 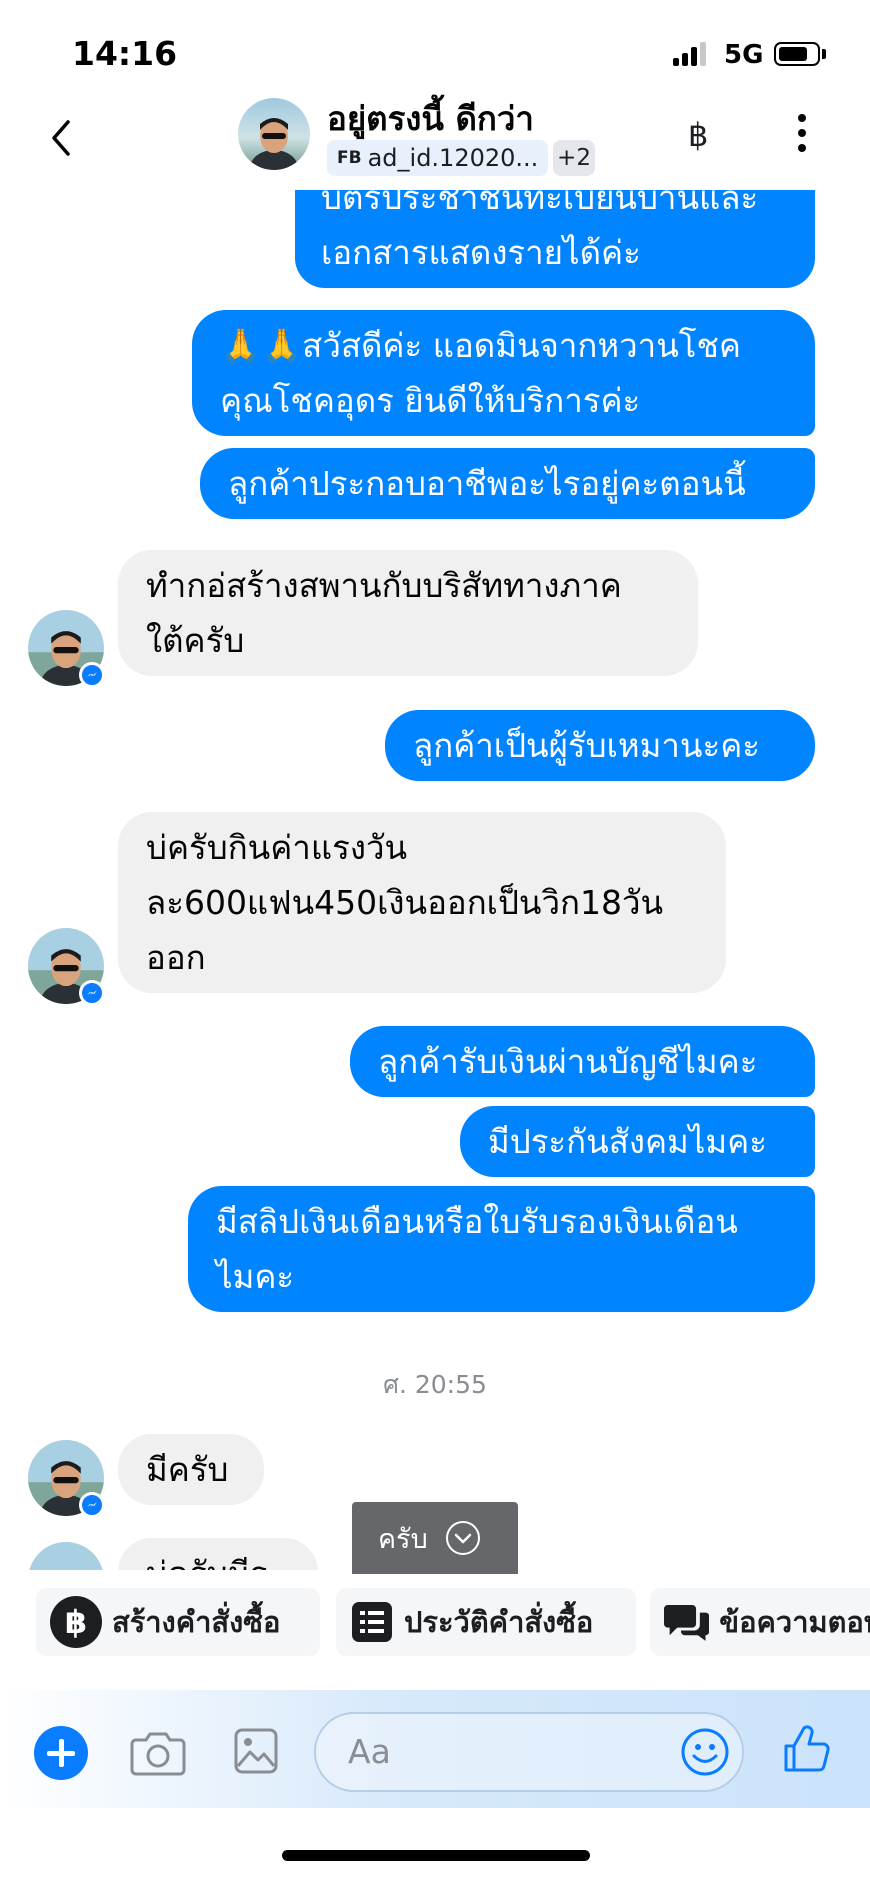 I want to click on order-list-icon, so click(x=372, y=1622).